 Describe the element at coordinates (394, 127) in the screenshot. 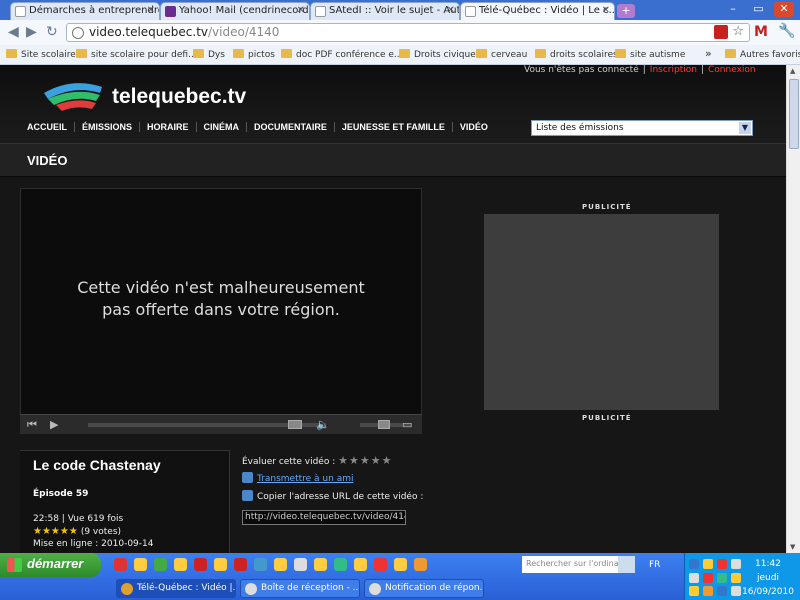

I see `nav-item-jeunesse: JEUNESSE ET FAMILLE` at that location.